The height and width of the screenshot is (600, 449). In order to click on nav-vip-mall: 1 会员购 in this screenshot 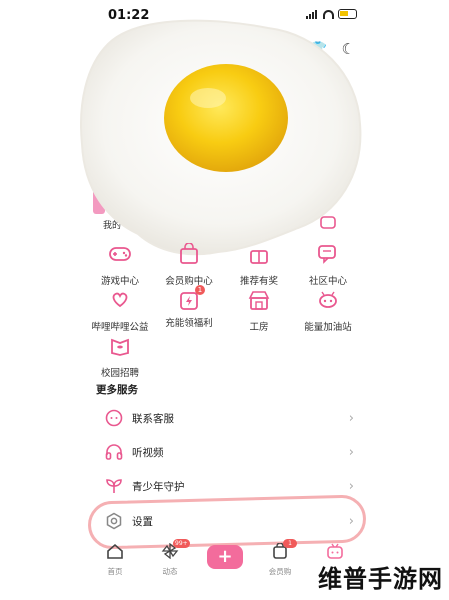, I will do `click(280, 558)`.